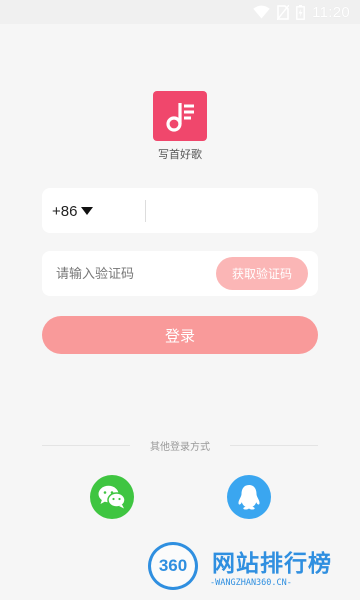 The width and height of the screenshot is (360, 600). What do you see at coordinates (251, 583) in the screenshot?
I see `watermark-subtitle: -WANGZHAN360.CN-` at bounding box center [251, 583].